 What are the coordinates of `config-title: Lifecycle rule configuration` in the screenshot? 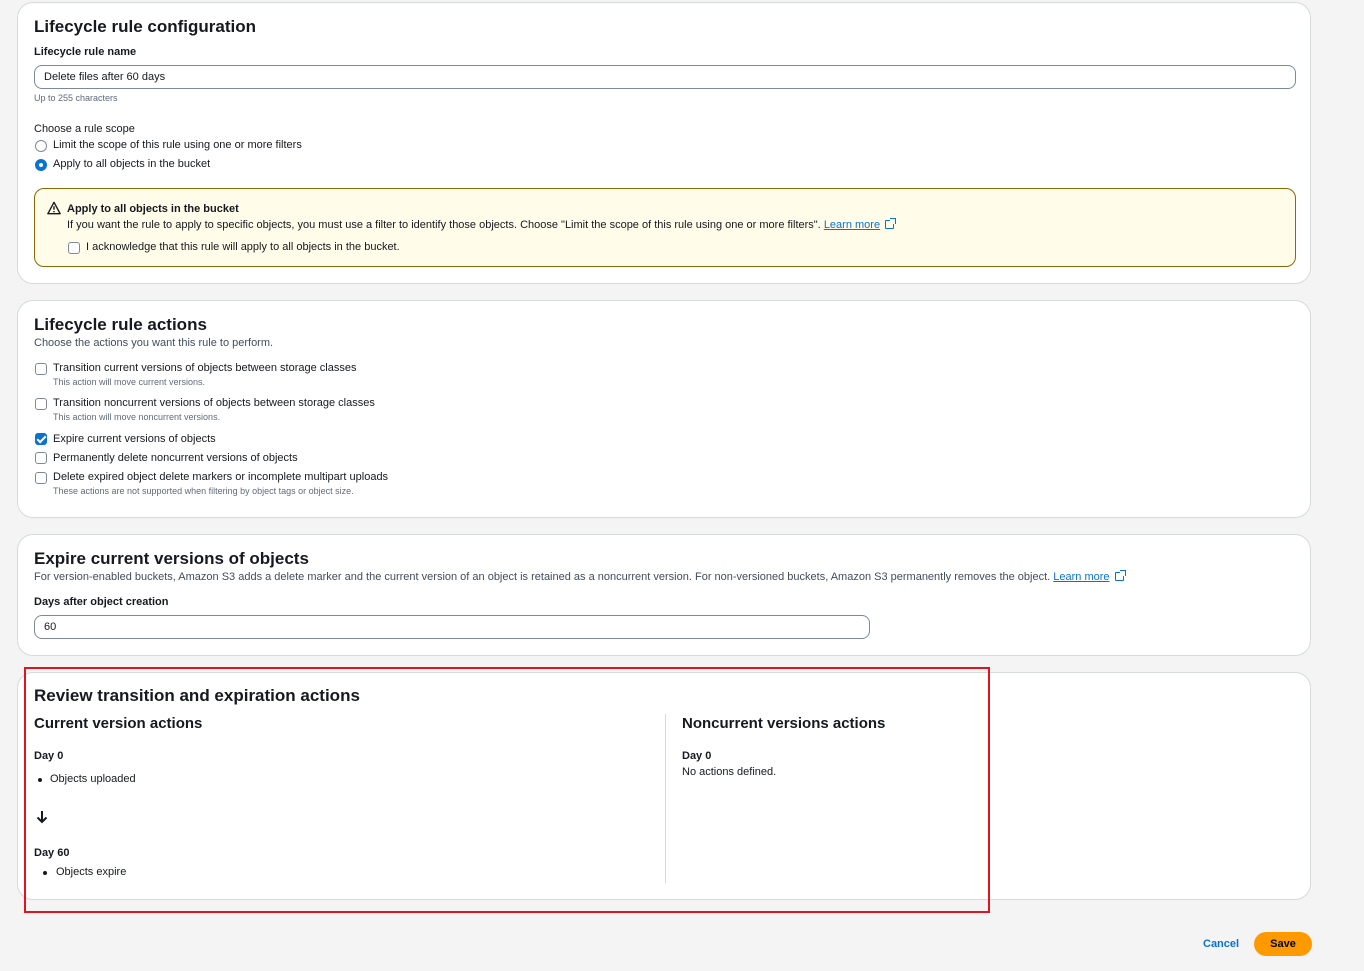 It's located at (145, 26).